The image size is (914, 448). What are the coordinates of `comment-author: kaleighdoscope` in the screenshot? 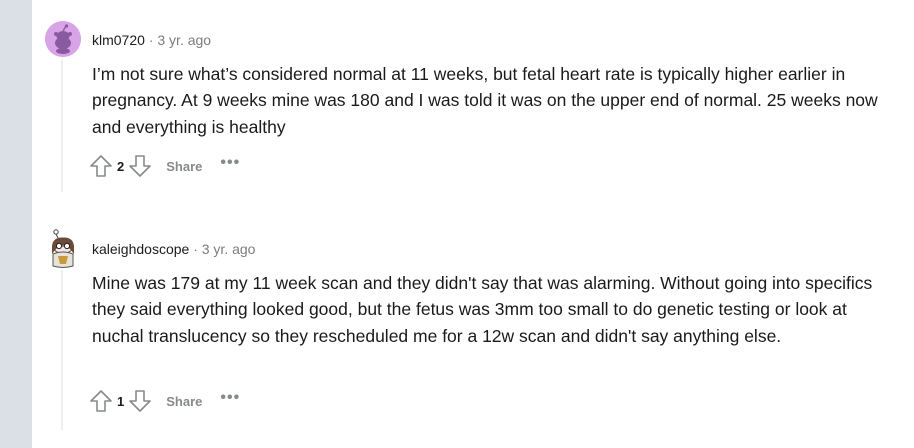 It's located at (140, 249).